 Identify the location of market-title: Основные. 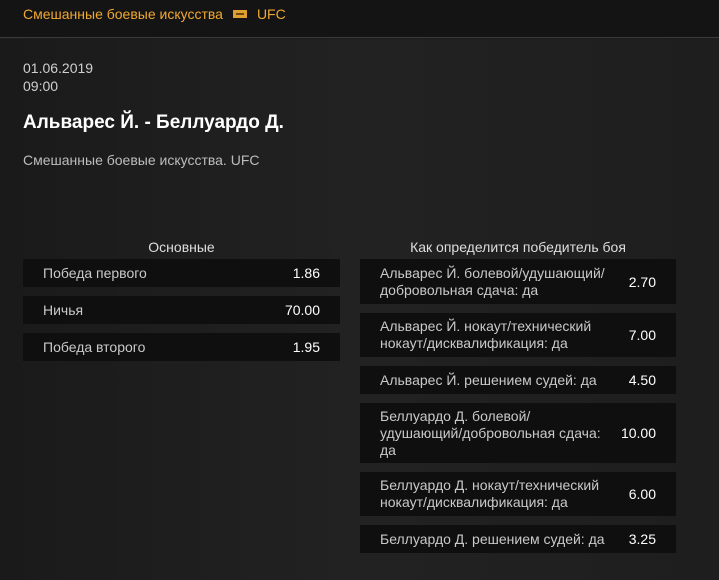
(181, 247).